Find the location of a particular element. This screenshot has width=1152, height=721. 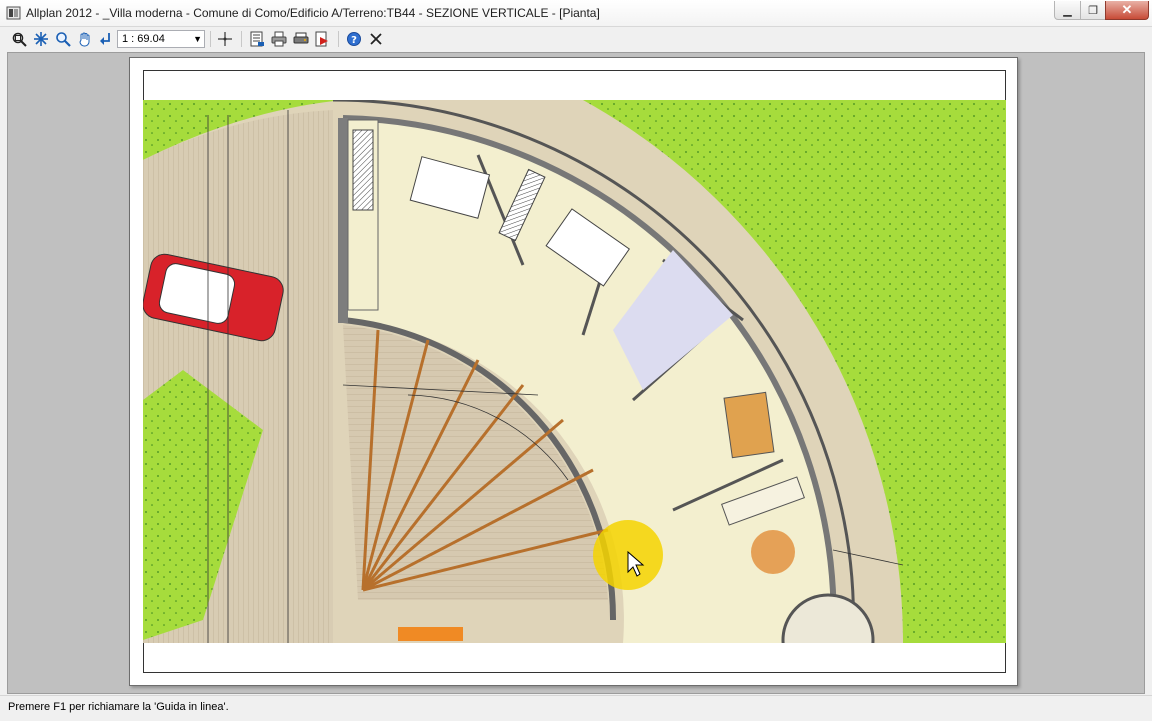

crosshair-icon is located at coordinates (225, 39).